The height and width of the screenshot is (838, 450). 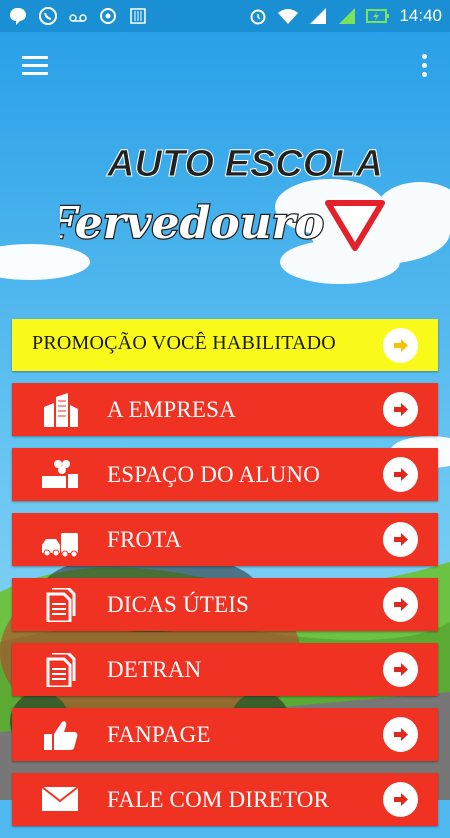 I want to click on app-logo: AUTO ESCOLA Fervedouro, so click(x=222, y=197).